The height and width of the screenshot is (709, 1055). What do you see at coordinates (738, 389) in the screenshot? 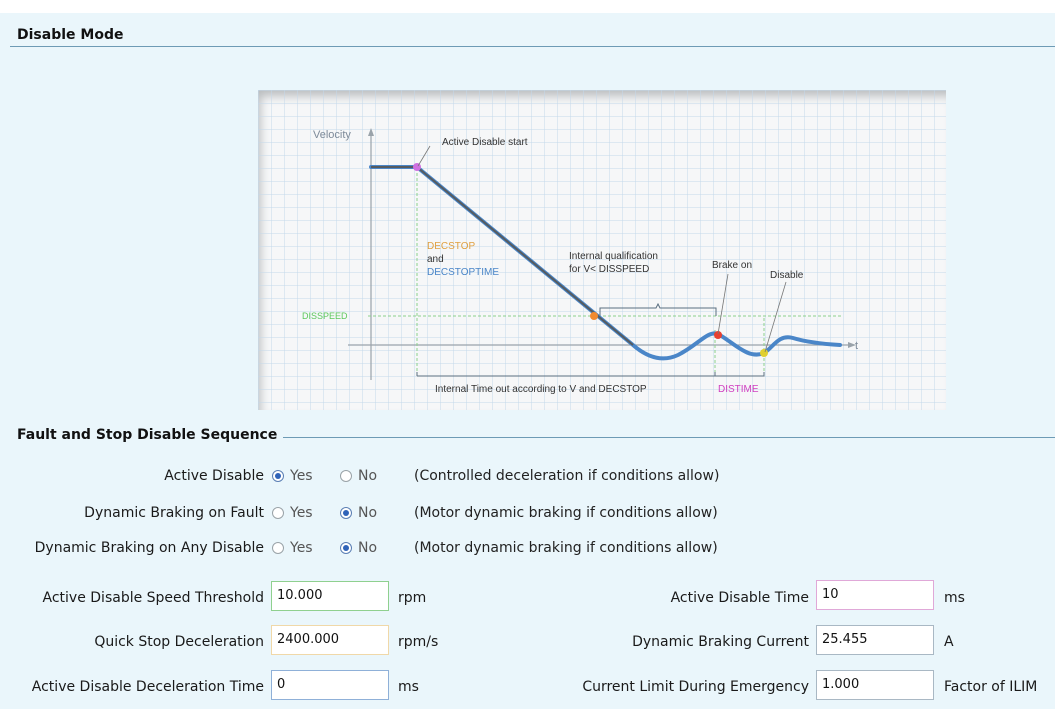
I see `distime-label: DISTIME` at bounding box center [738, 389].